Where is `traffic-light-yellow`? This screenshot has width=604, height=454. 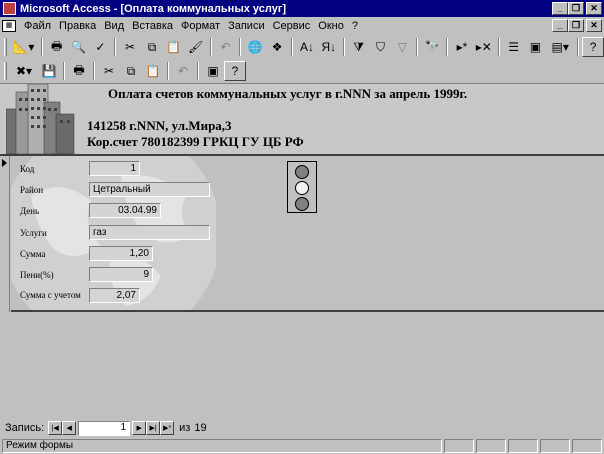
traffic-light-yellow is located at coordinates (302, 188).